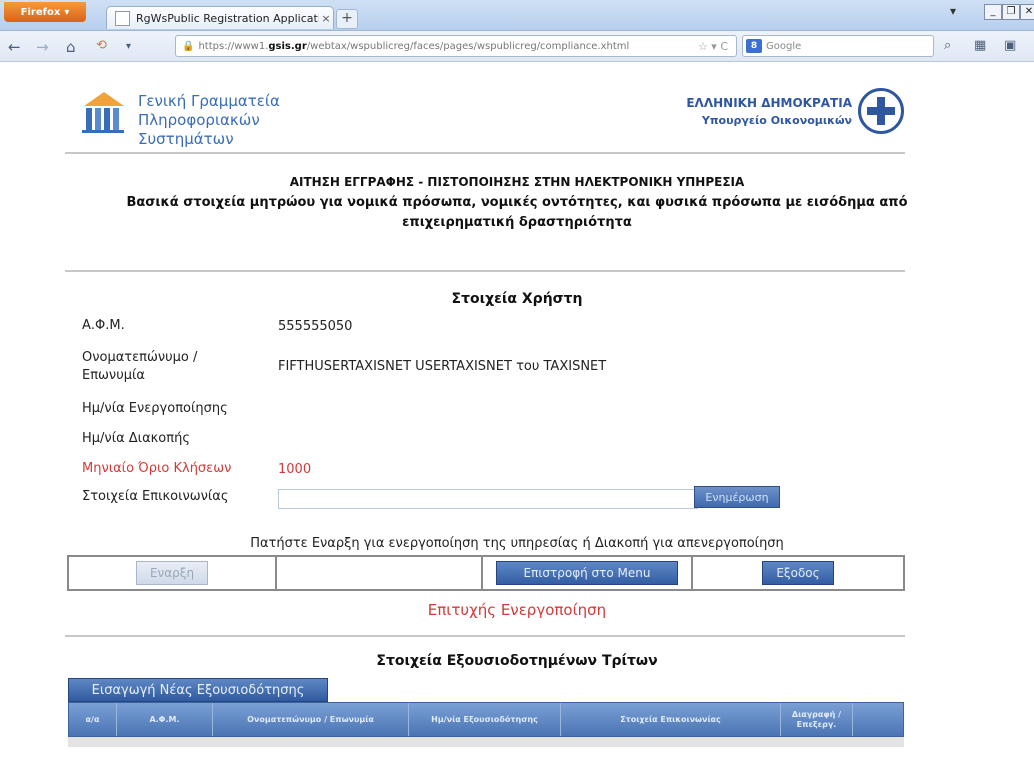  I want to click on exit-cell: Εξοδος, so click(798, 573).